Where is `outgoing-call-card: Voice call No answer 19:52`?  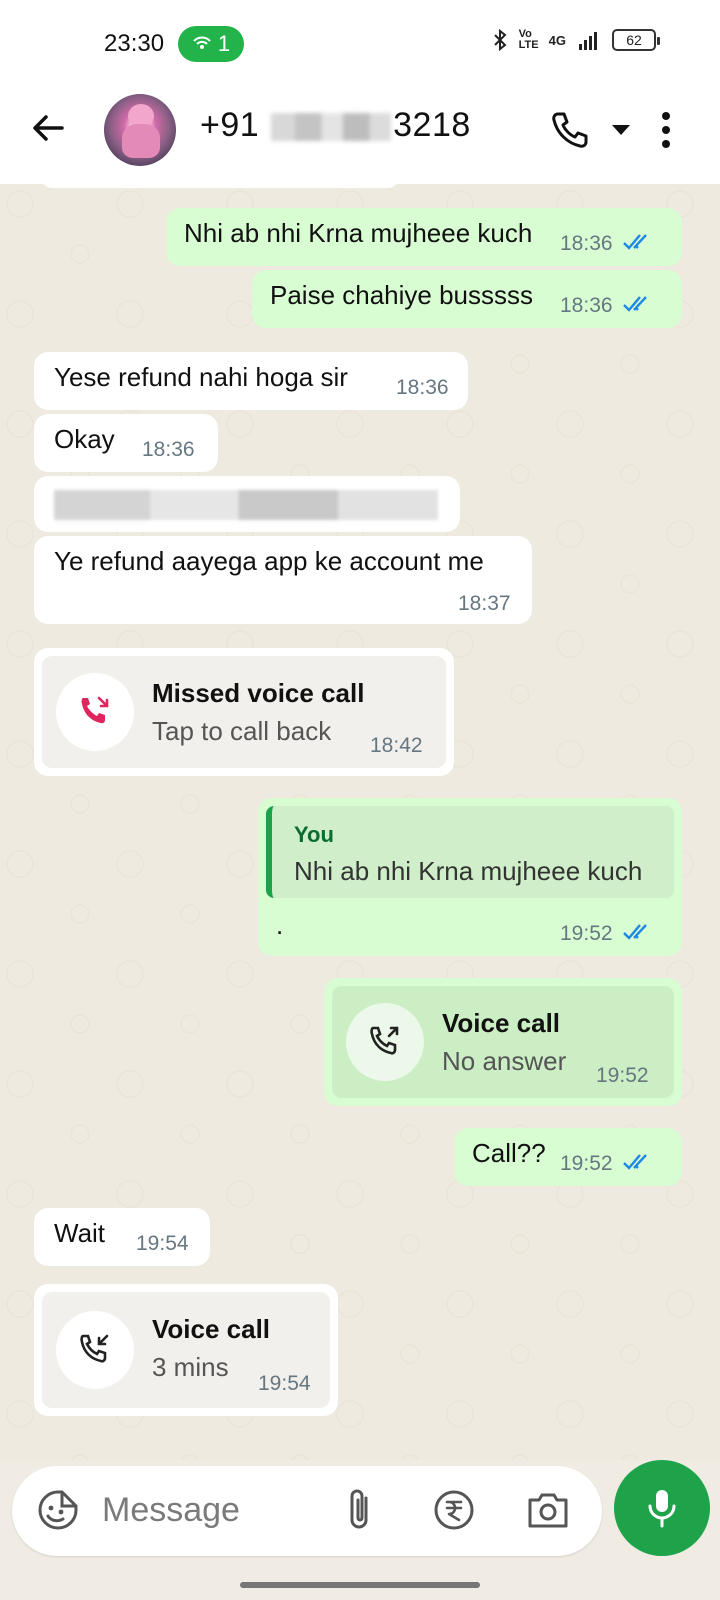 outgoing-call-card: Voice call No answer 19:52 is located at coordinates (503, 1042).